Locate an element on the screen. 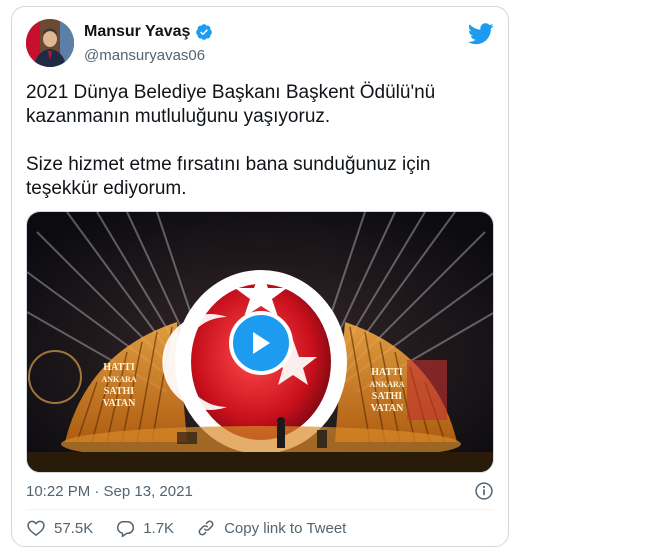  banner-left-line: SATHI is located at coordinates (119, 391).